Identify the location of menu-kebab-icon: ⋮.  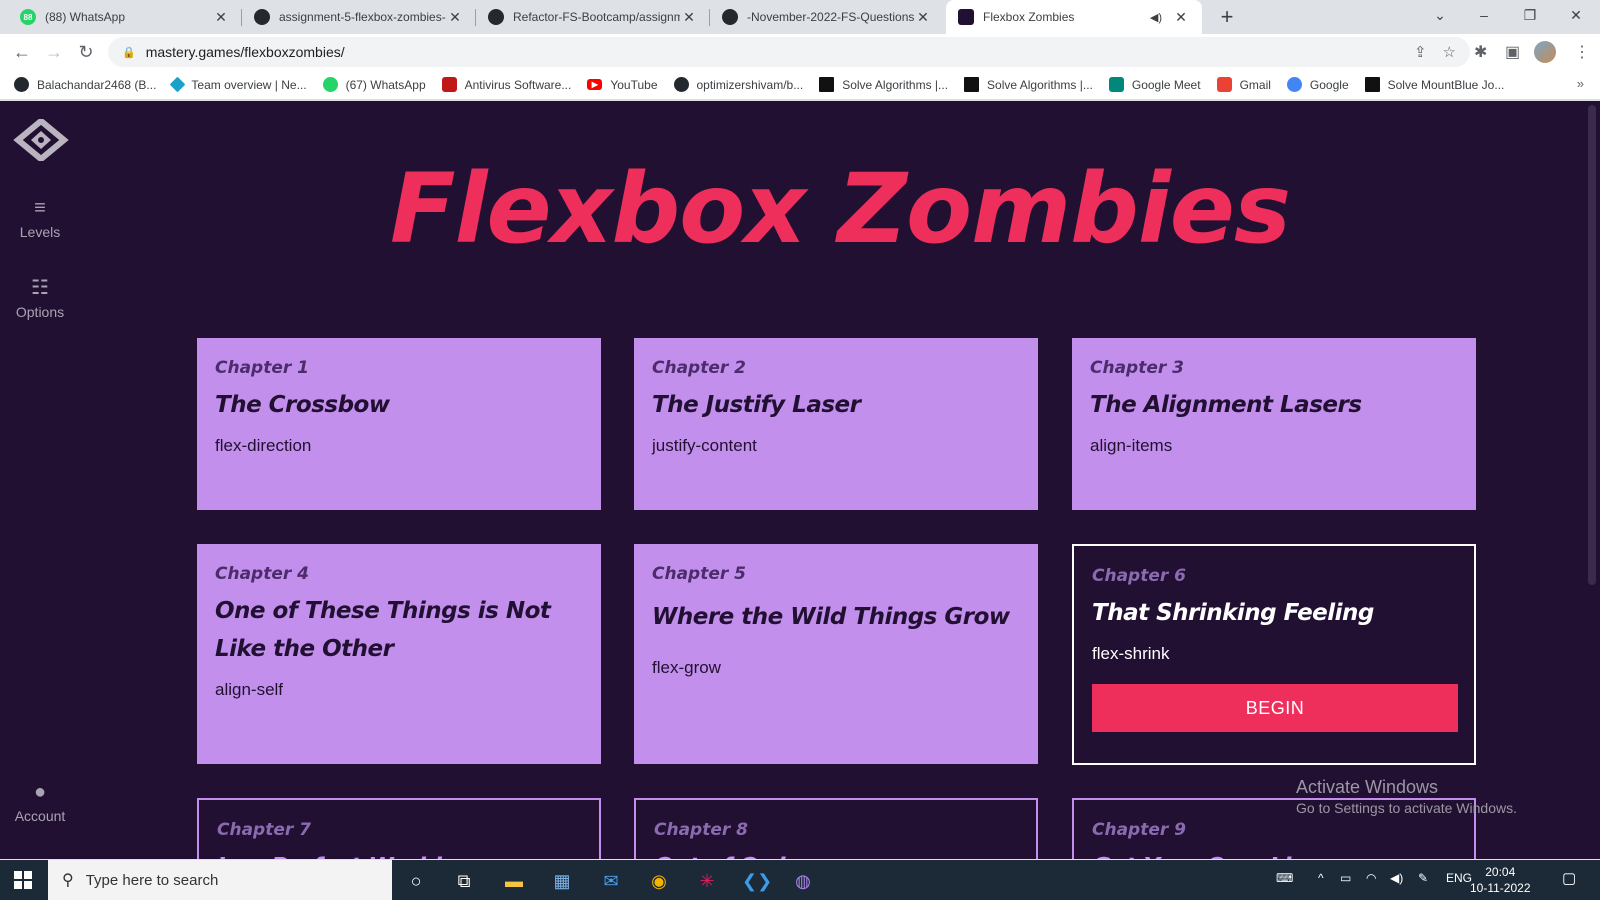
(1582, 52).